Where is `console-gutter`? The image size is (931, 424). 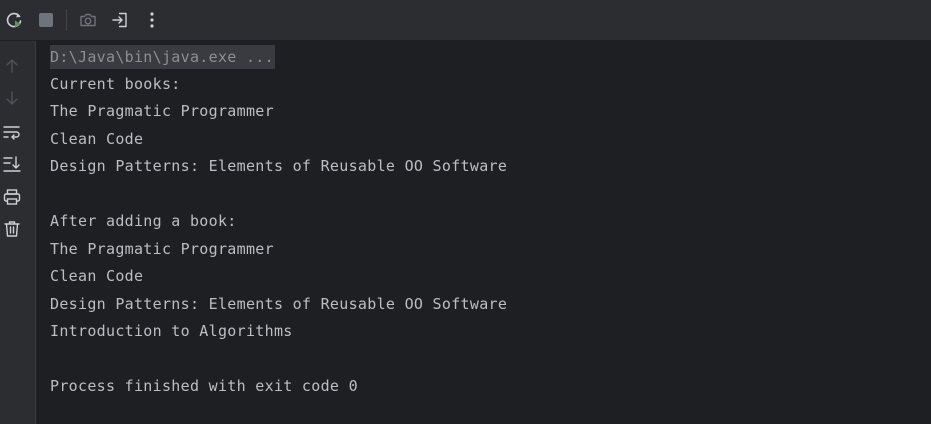 console-gutter is located at coordinates (18, 232).